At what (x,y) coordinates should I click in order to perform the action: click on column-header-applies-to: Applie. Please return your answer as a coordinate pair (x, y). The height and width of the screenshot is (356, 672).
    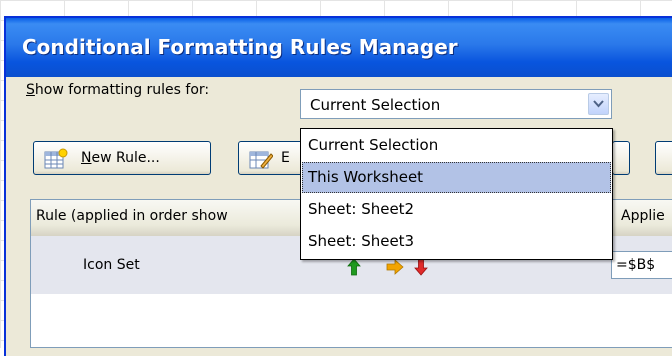
    Looking at the image, I should click on (643, 216).